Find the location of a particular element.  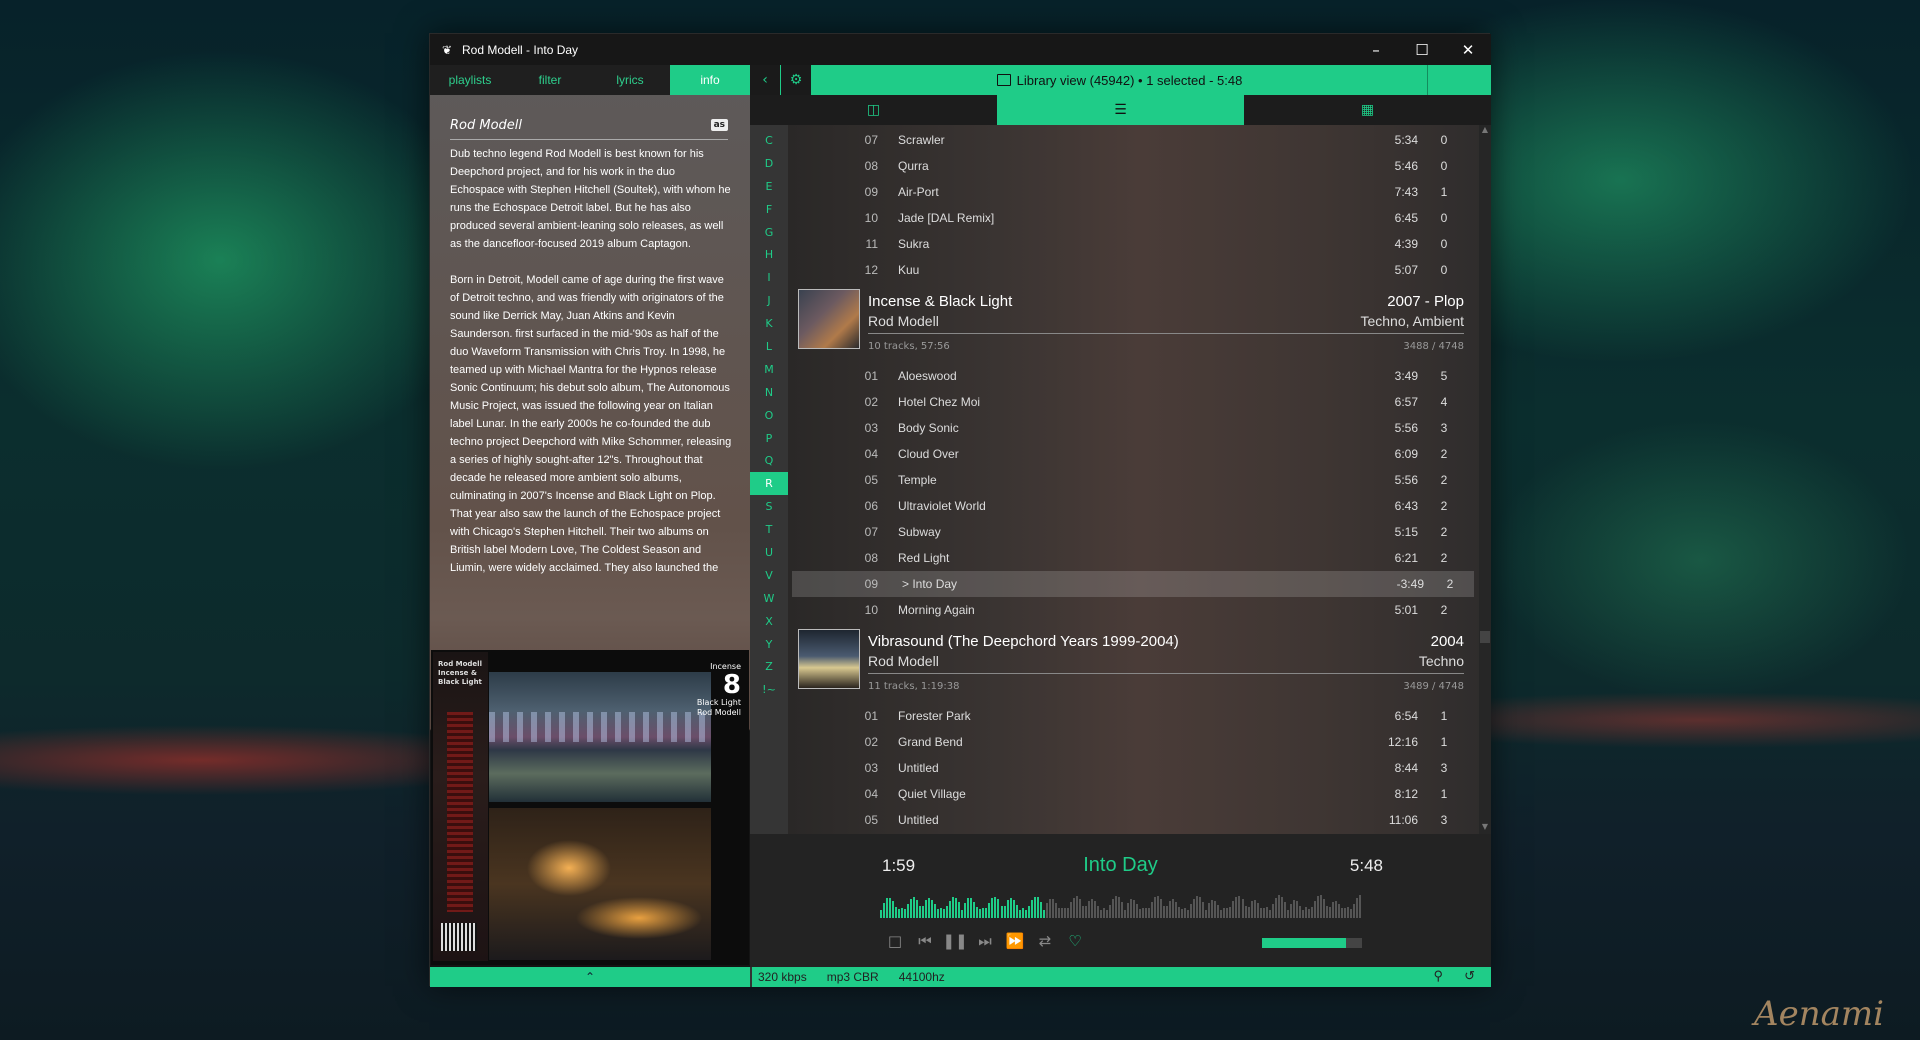

track-row: 04 Cloud Over 6:09 2 is located at coordinates (1128, 454).